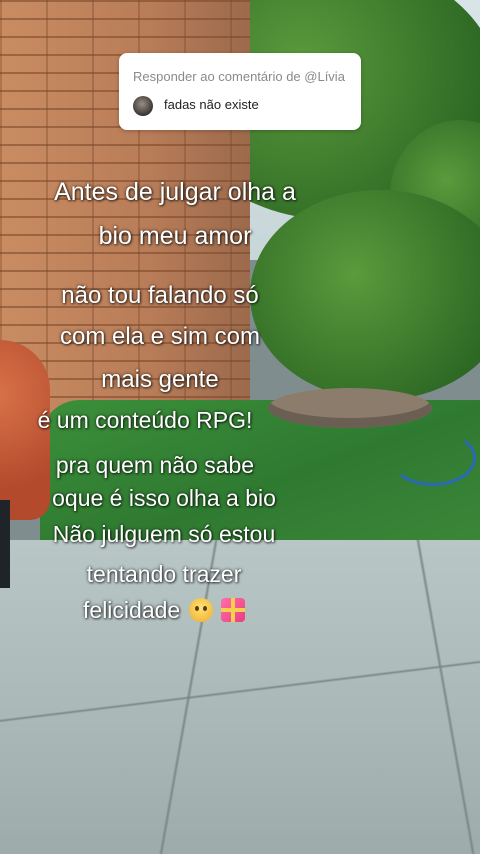  What do you see at coordinates (175, 192) in the screenshot?
I see `caption-line: Antes de julgar olha a` at bounding box center [175, 192].